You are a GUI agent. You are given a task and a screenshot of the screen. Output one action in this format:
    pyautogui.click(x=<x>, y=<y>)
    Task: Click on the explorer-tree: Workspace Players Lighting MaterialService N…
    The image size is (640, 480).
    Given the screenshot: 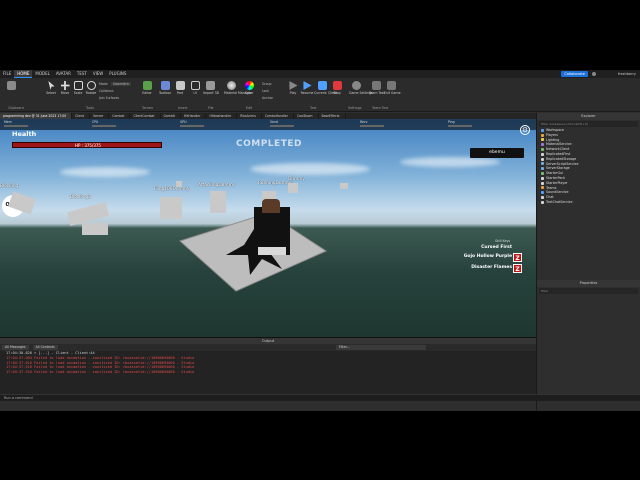 What is the action you would take?
    pyautogui.click(x=588, y=166)
    